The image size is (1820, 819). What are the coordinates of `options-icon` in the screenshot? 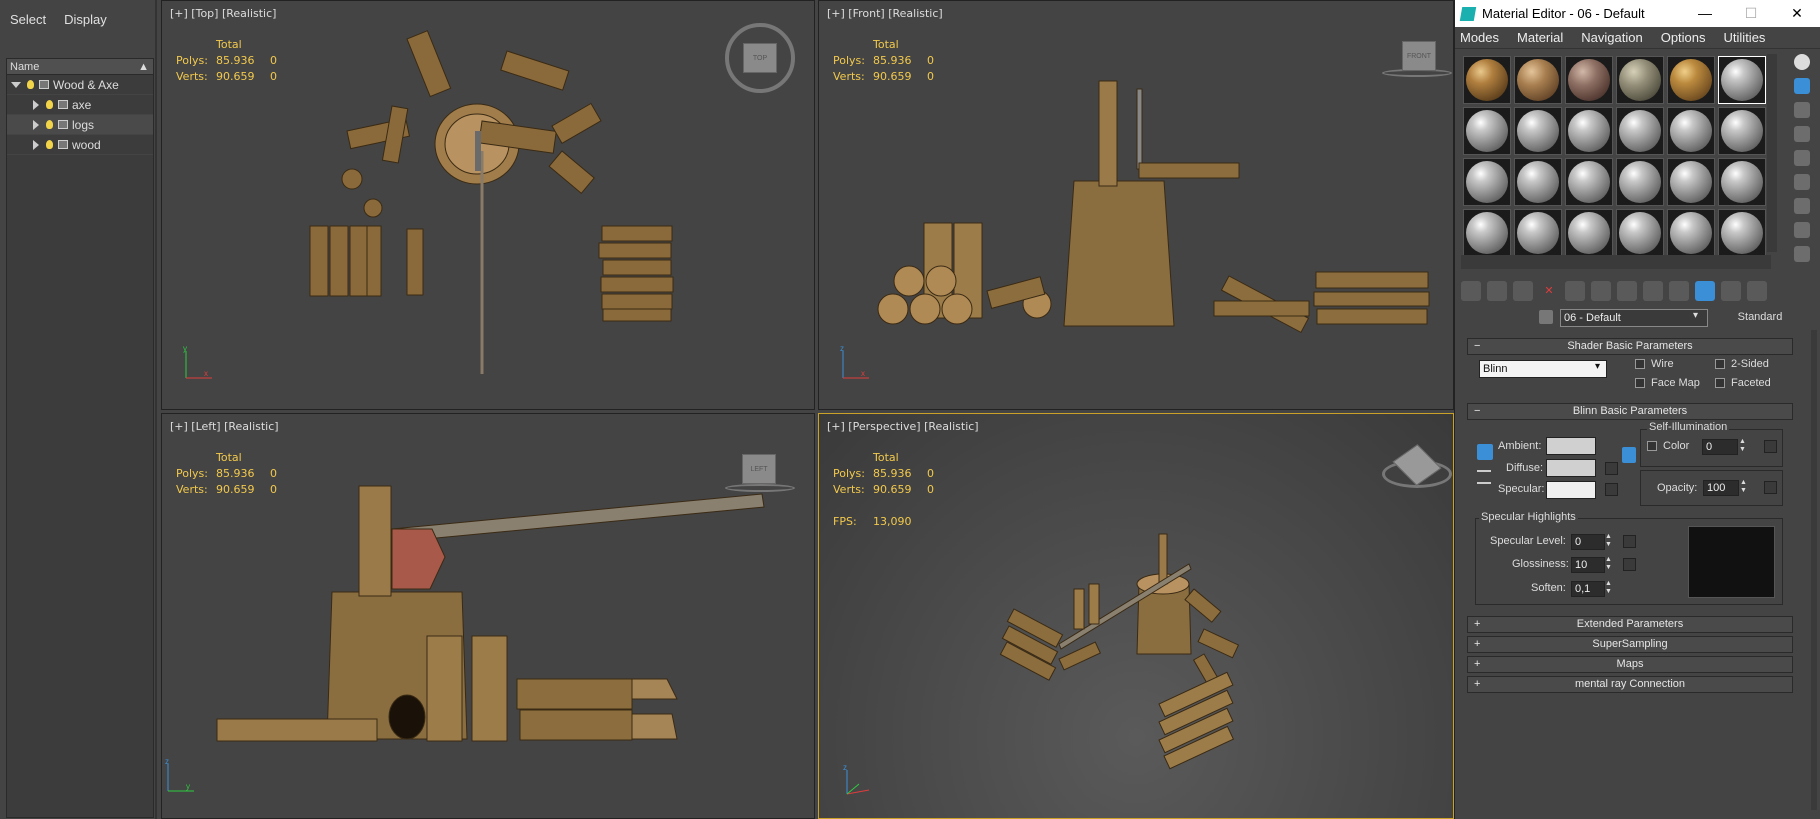 It's located at (1802, 206).